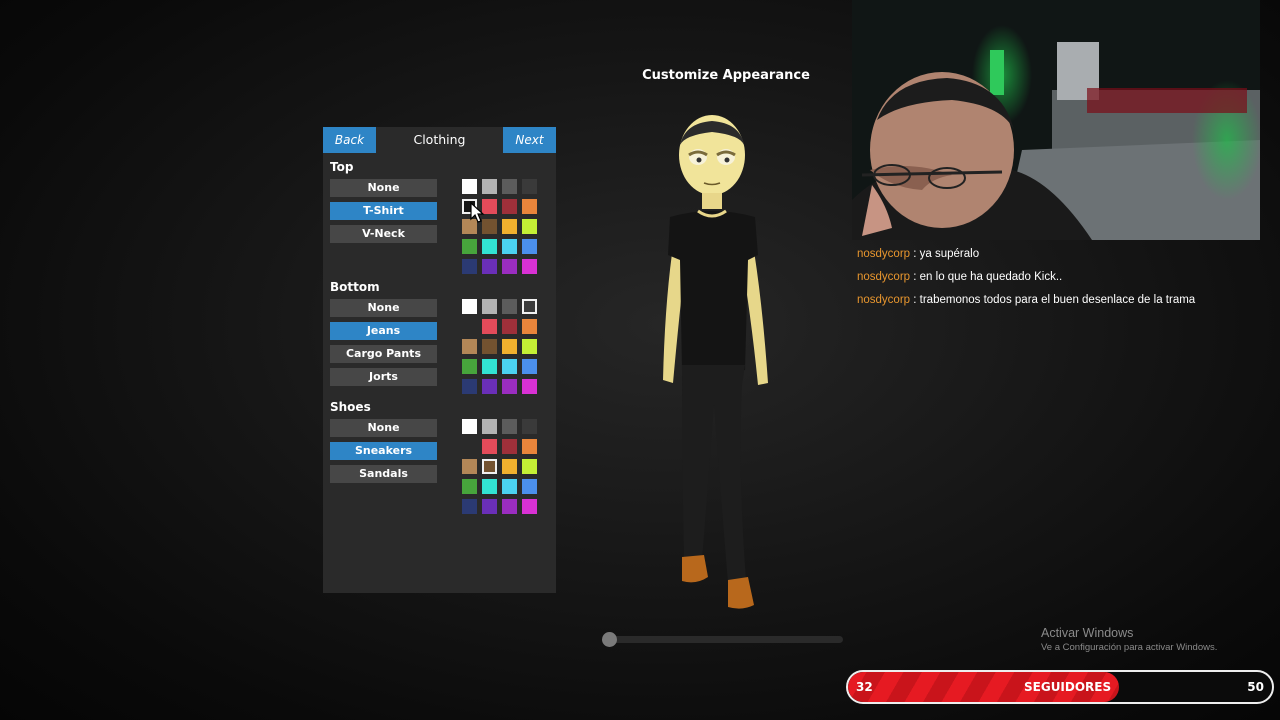 This screenshot has height=720, width=1280. I want to click on screen-title: Customize Appearance, so click(726, 75).